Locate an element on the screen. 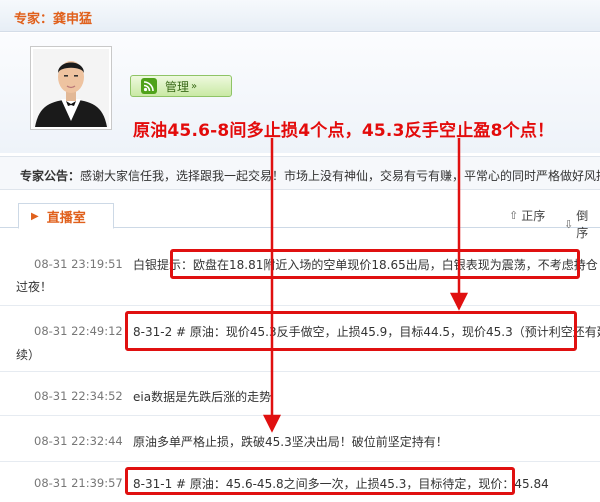  expert-title: 专家：龚申猛 is located at coordinates (53, 19).